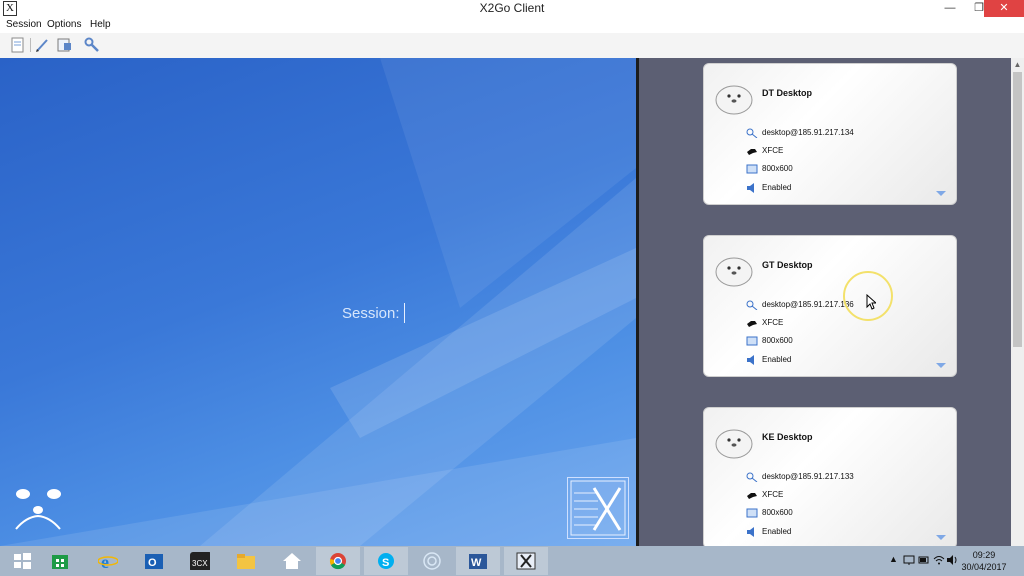 Image resolution: width=1024 pixels, height=576 pixels. I want to click on svg-text: e, so click(105, 561).